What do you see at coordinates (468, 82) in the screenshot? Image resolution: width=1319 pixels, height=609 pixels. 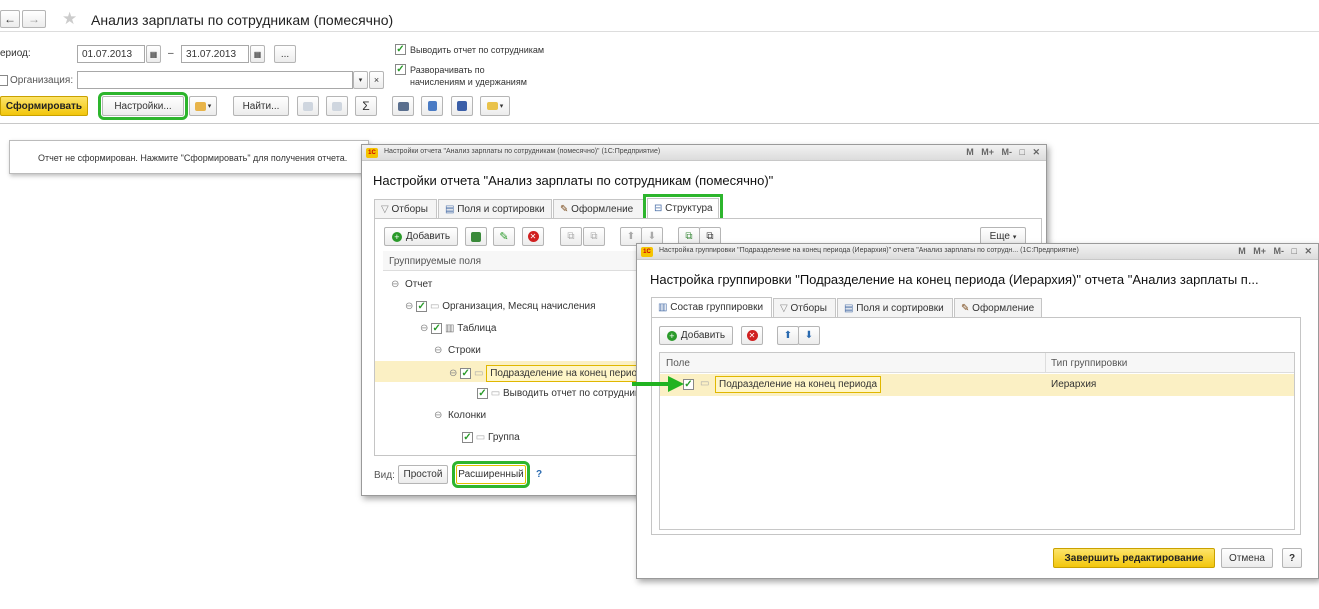 I see `expand-checkbox-label-2: начислениям и удержаниям` at bounding box center [468, 82].